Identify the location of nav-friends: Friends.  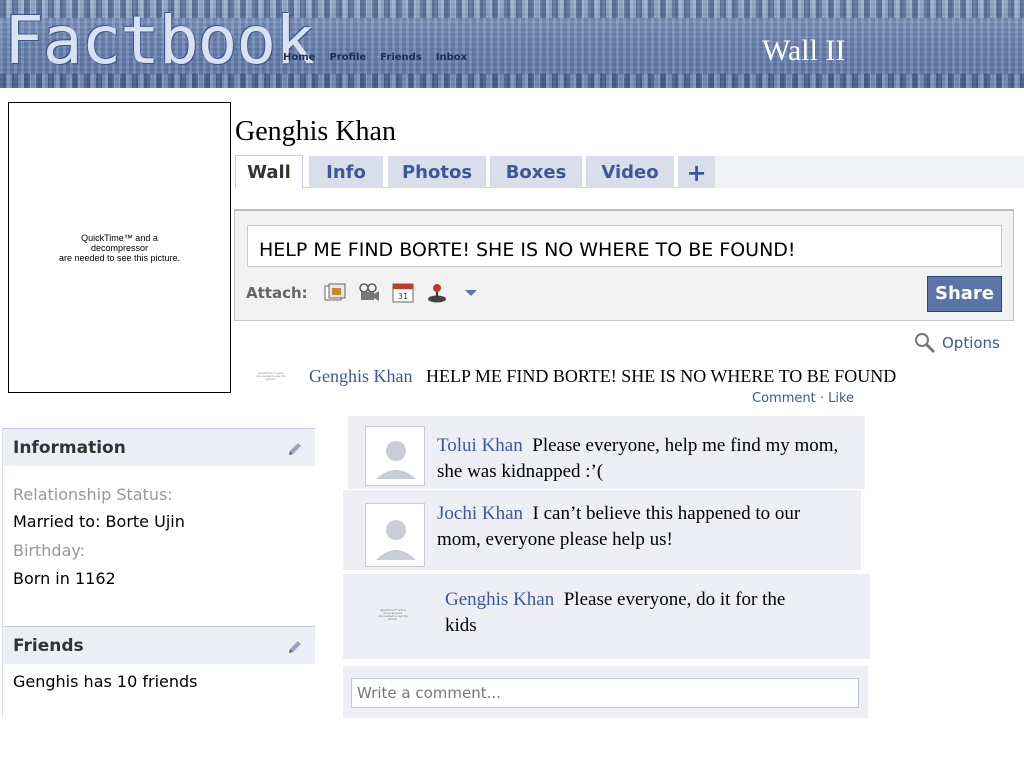
(401, 57).